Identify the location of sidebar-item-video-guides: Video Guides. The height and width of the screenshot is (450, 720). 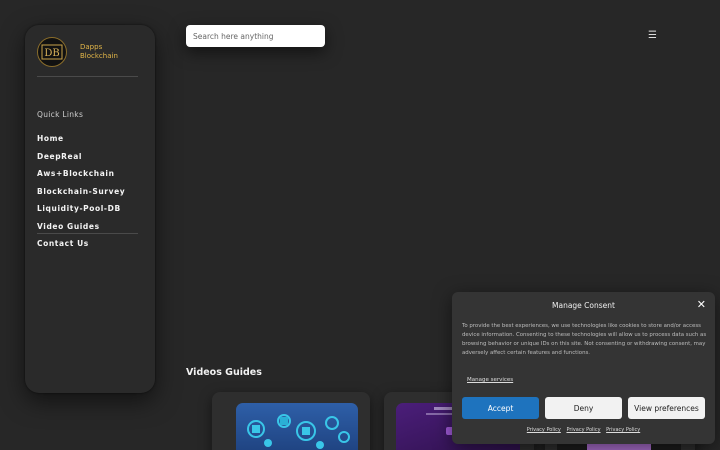
(81, 231).